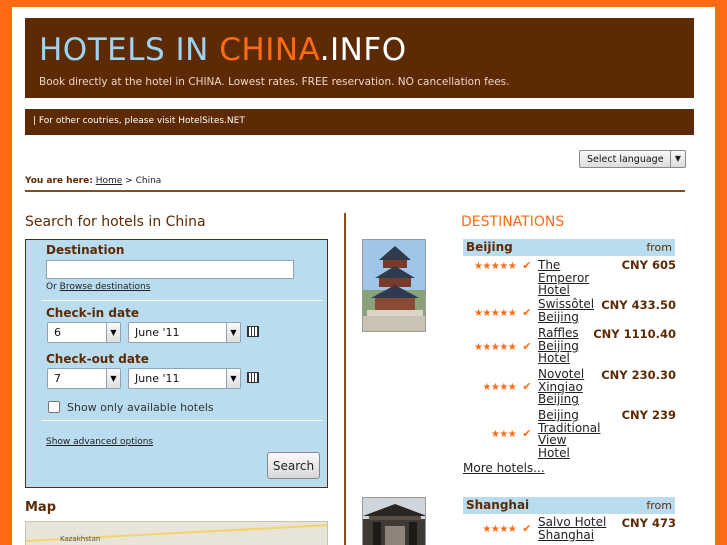  I want to click on shanghai-garden-image, so click(394, 524).